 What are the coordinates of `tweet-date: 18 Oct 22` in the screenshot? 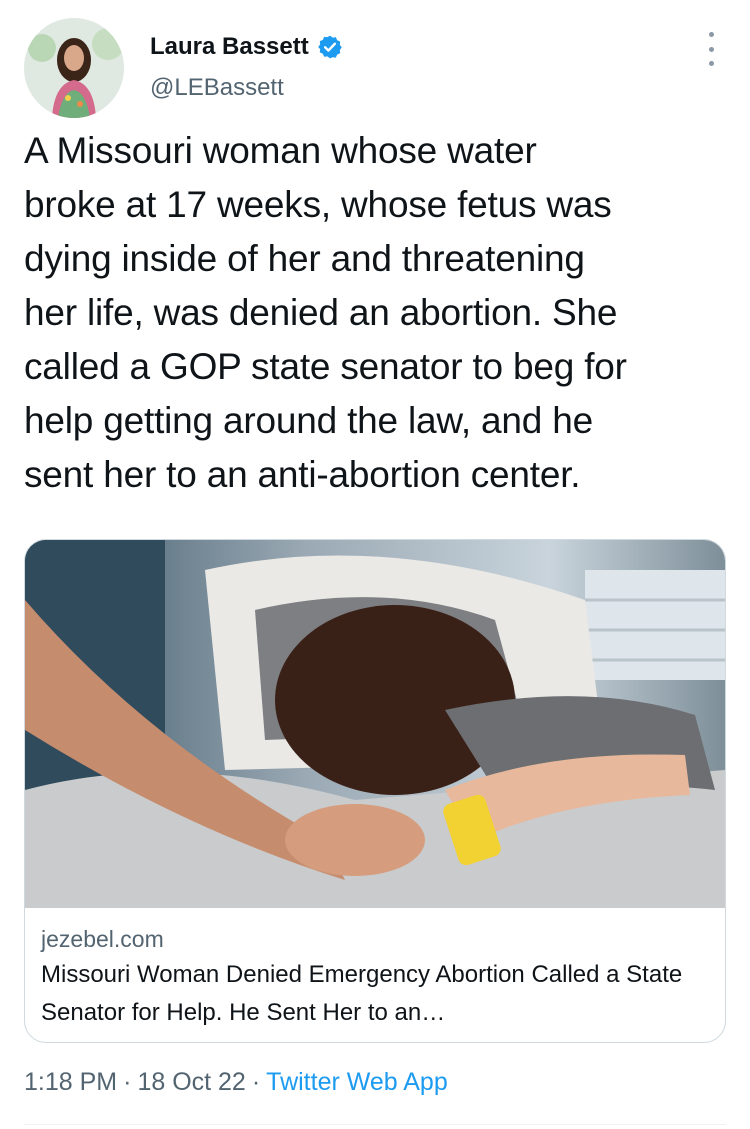 It's located at (191, 1082).